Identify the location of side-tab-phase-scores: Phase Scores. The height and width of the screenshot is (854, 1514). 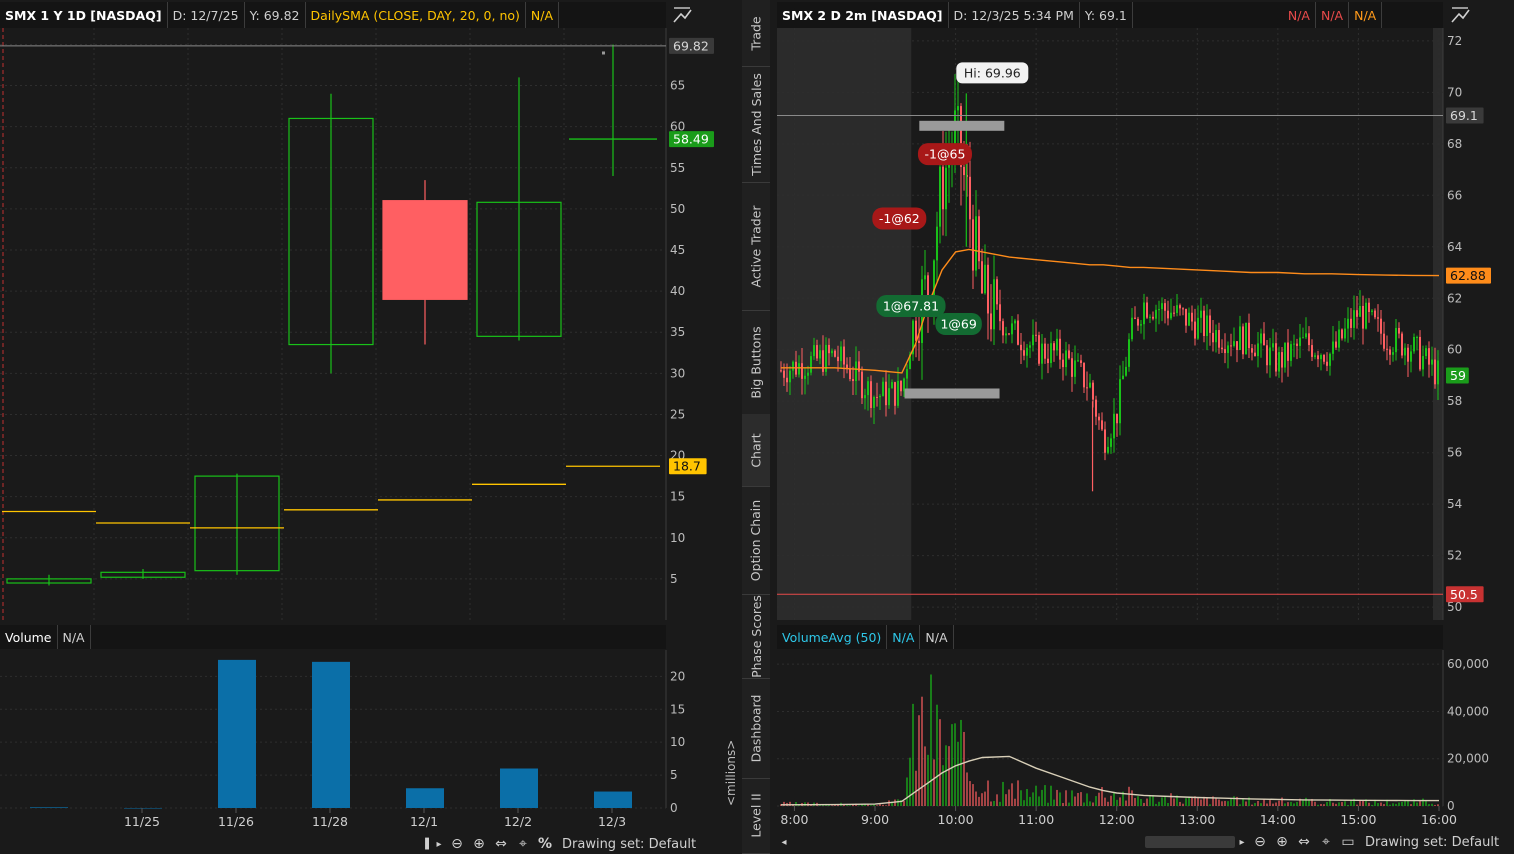
(756, 636).